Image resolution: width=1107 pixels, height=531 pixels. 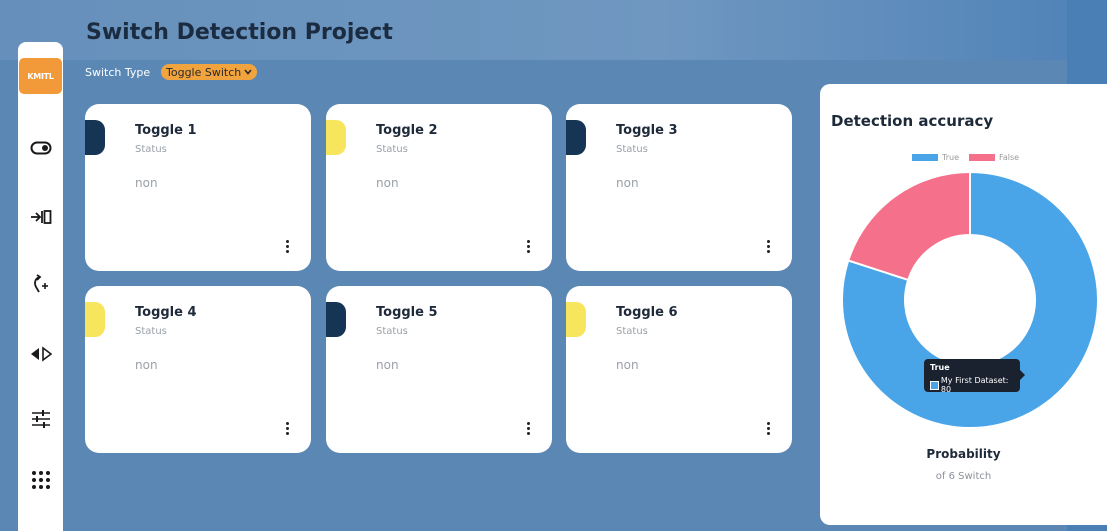 I want to click on legend-swatch-false, so click(x=982, y=157).